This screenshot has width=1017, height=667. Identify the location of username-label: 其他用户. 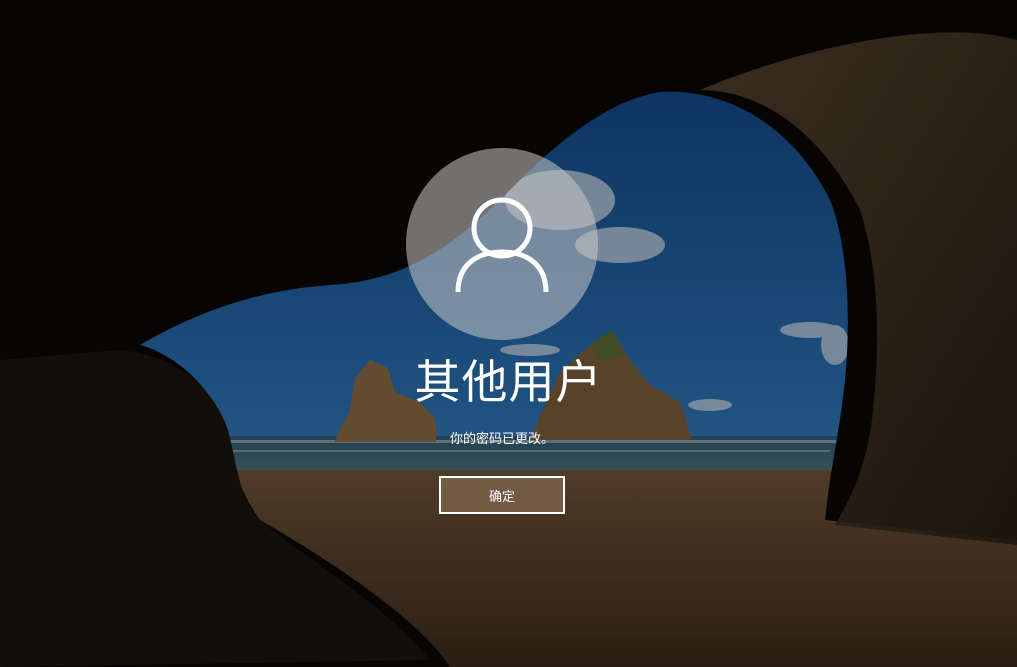
(508, 382).